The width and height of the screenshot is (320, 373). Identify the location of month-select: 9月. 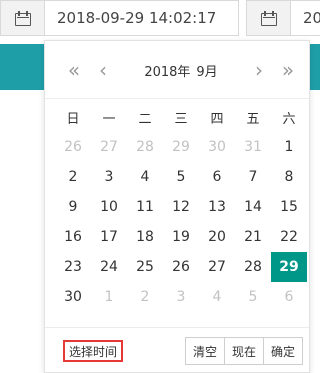
(206, 70).